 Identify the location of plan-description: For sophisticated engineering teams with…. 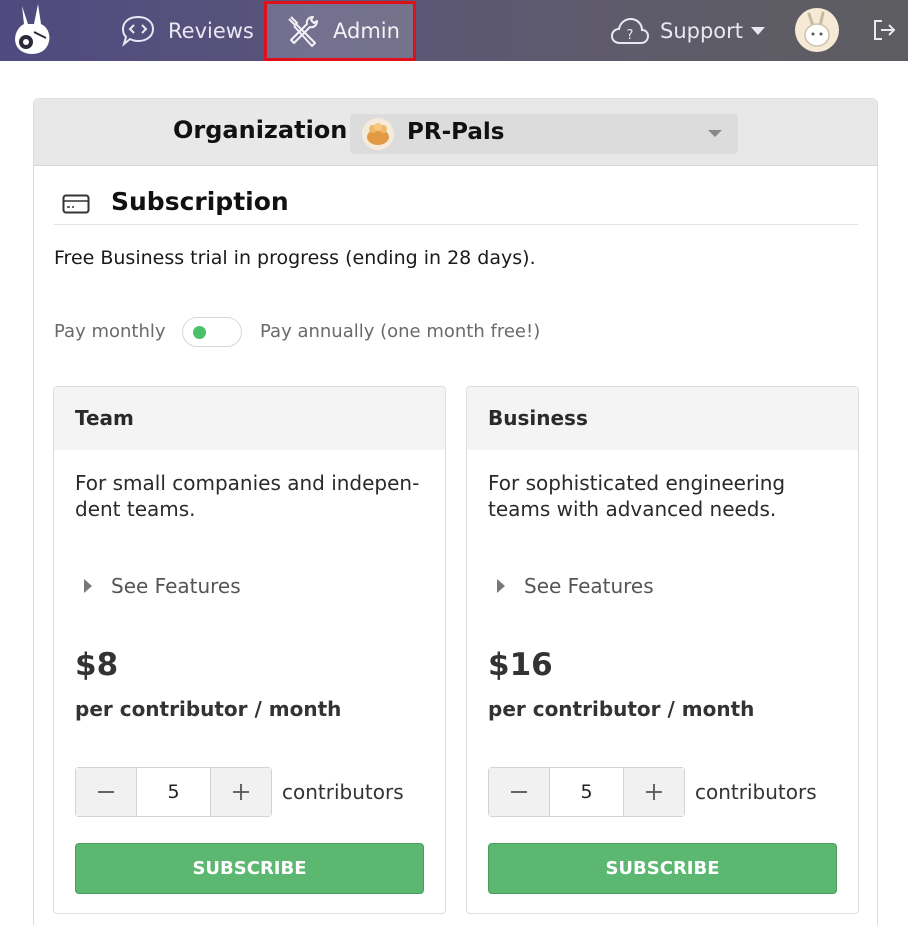
(637, 496).